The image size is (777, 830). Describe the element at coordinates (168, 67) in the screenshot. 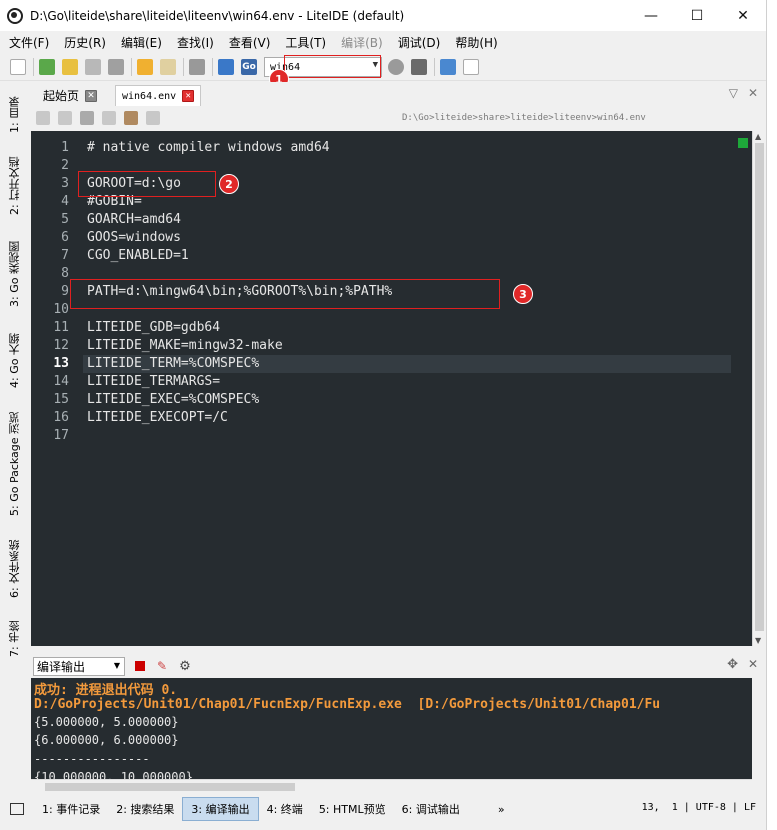

I see `forward-icon` at that location.